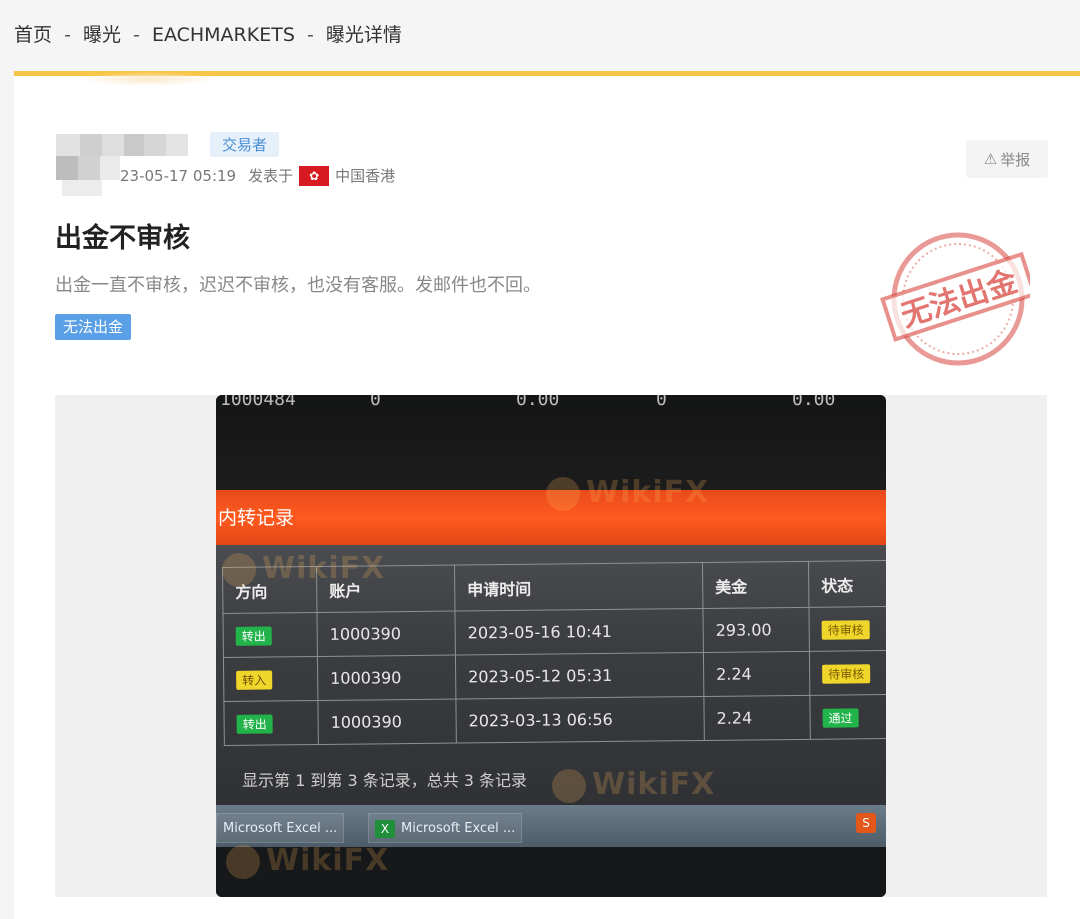 This screenshot has height=919, width=1080. I want to click on post-region: 中国香港, so click(365, 176).